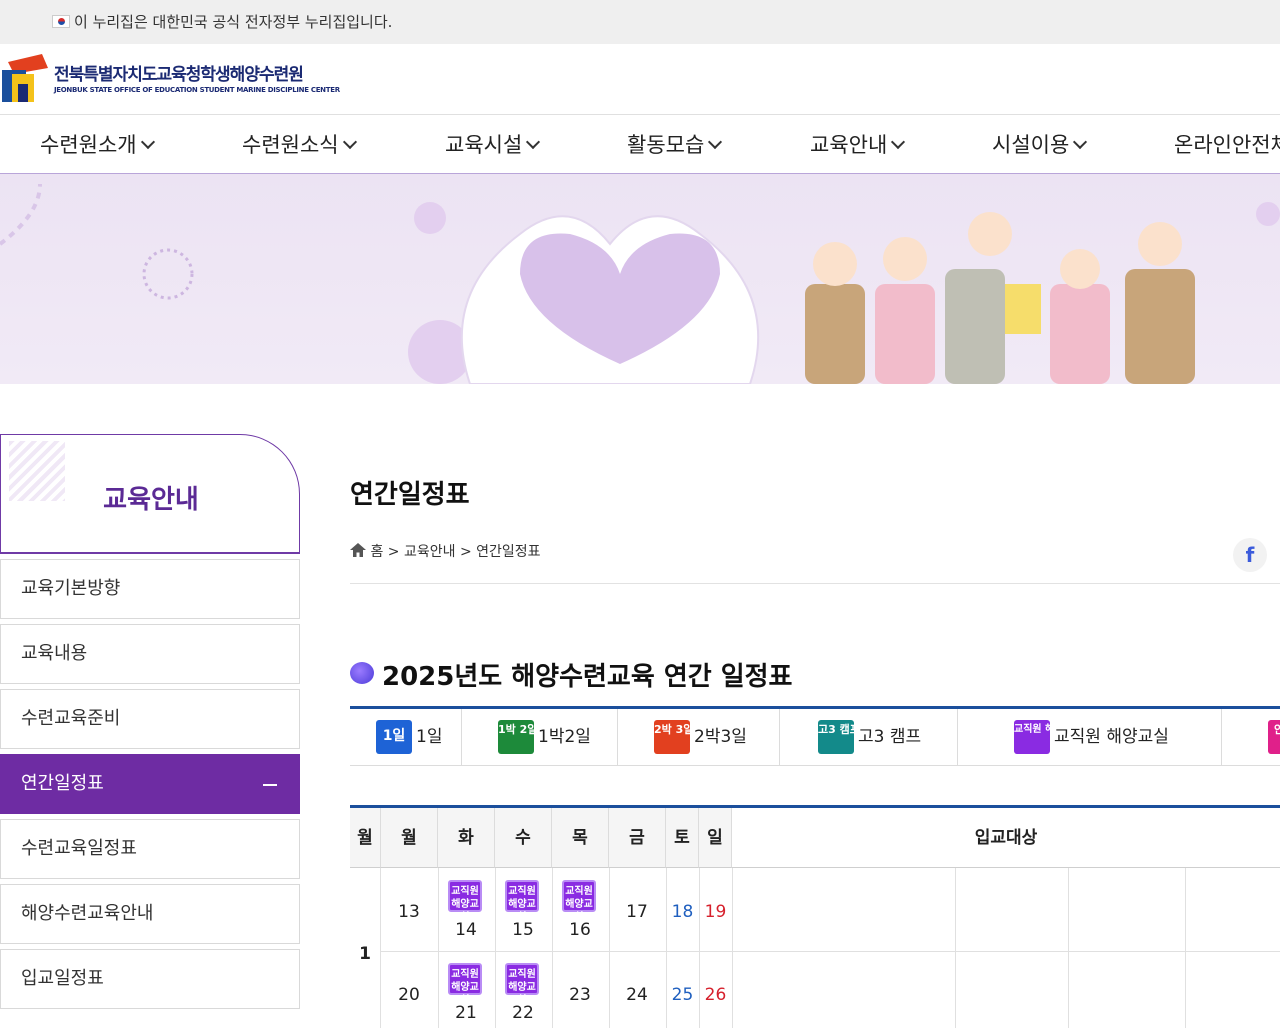 Image resolution: width=1280 pixels, height=1028 pixels. What do you see at coordinates (715, 912) in the screenshot?
I see `day-cell-sun: 19` at bounding box center [715, 912].